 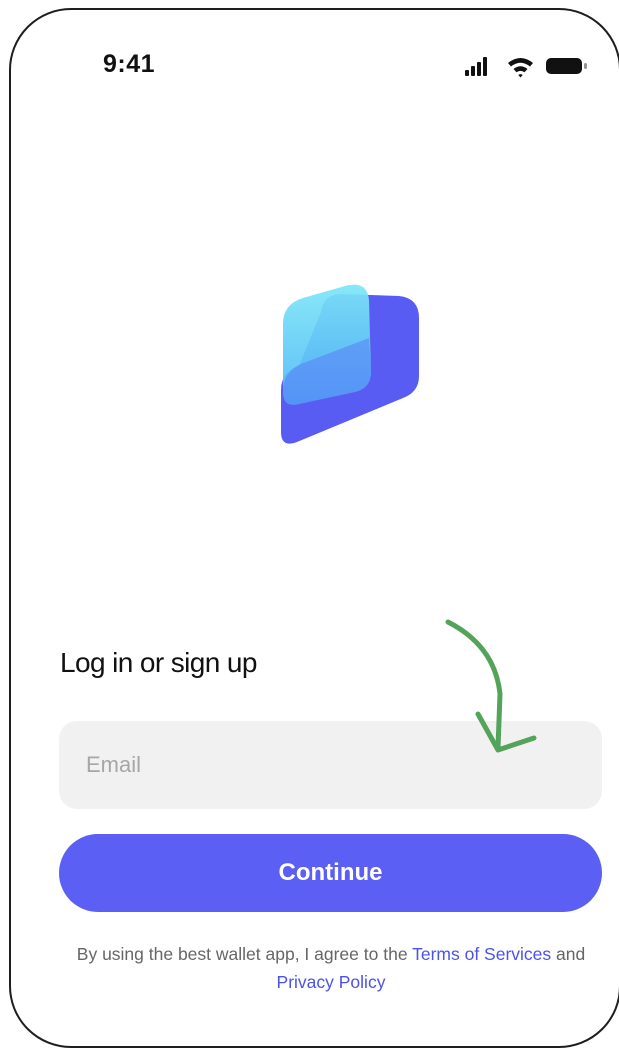 I want to click on status-time: 9:41, so click(x=129, y=64).